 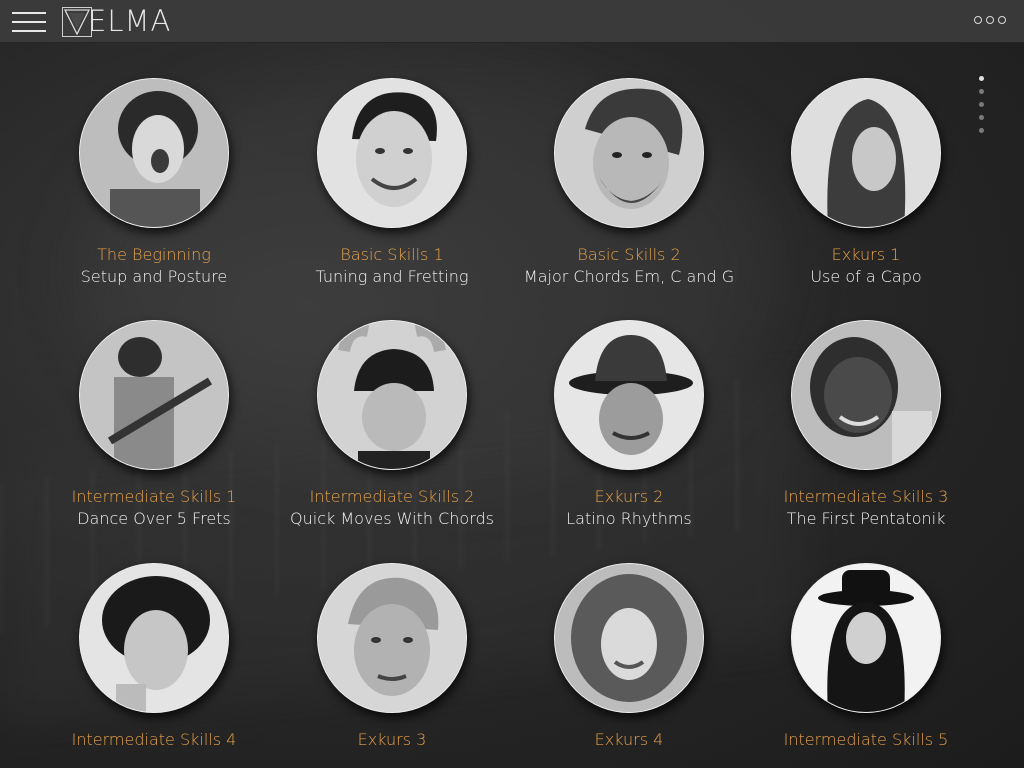 I want to click on lesson-card: Exkurs 3, so click(x=392, y=657).